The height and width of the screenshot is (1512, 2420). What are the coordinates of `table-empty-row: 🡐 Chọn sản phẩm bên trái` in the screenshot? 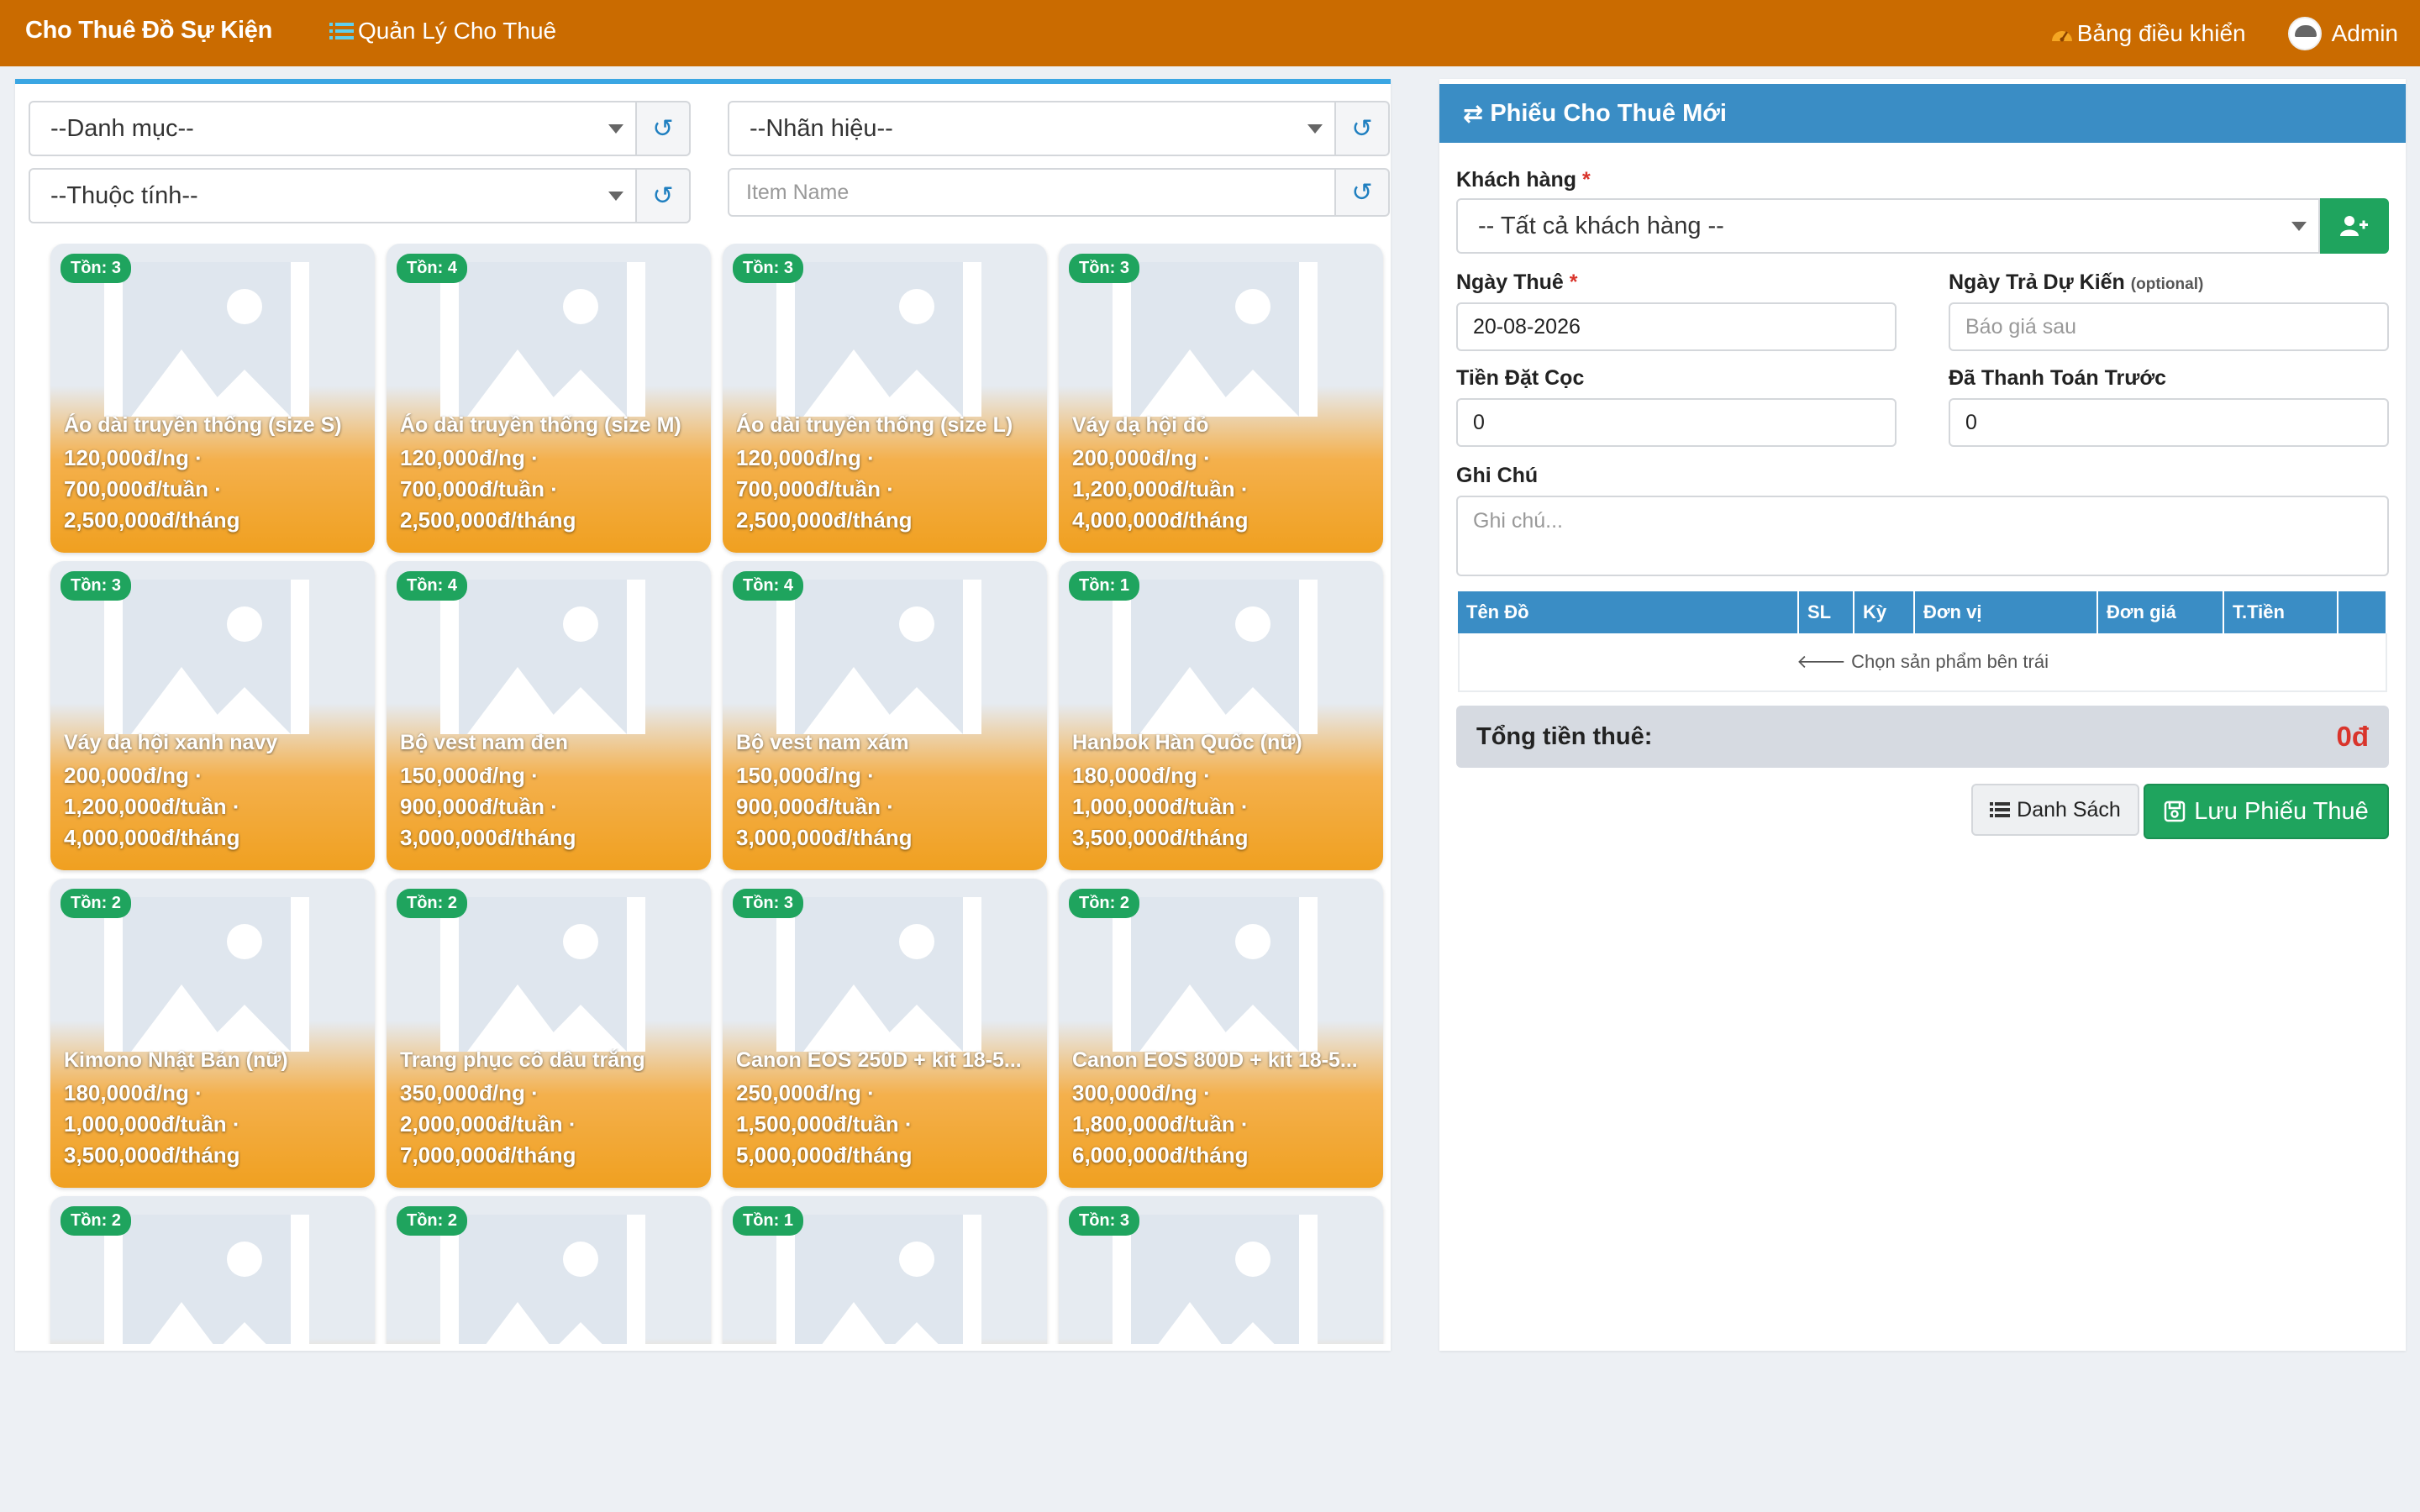 It's located at (1922, 662).